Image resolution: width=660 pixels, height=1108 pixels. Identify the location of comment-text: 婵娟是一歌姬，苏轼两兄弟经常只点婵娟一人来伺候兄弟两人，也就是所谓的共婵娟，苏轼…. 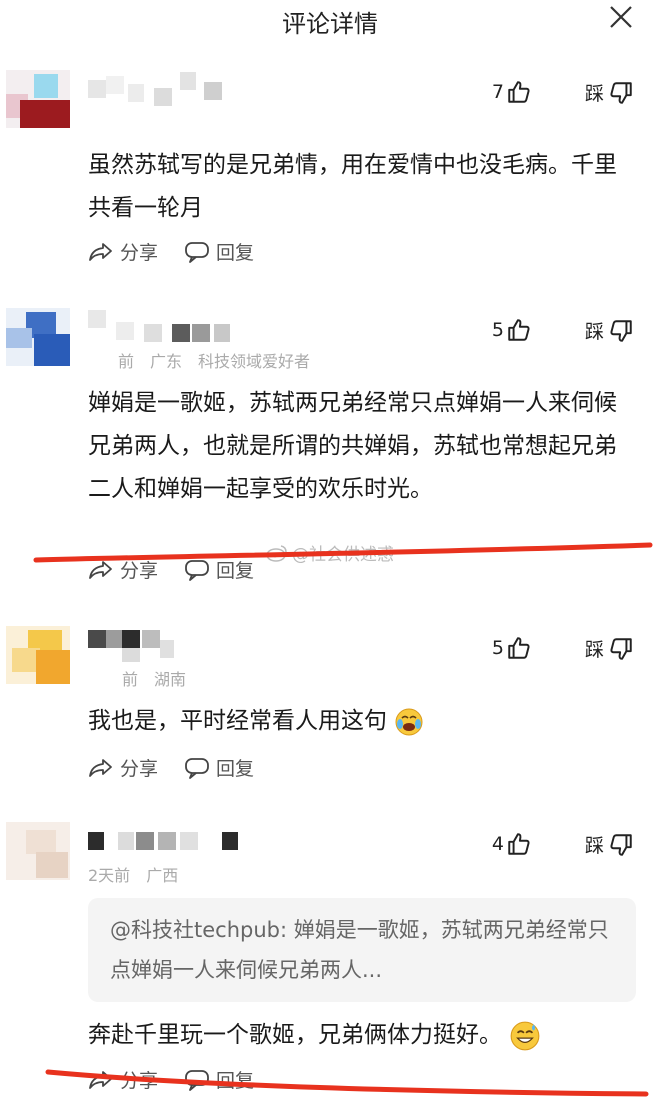
(352, 446).